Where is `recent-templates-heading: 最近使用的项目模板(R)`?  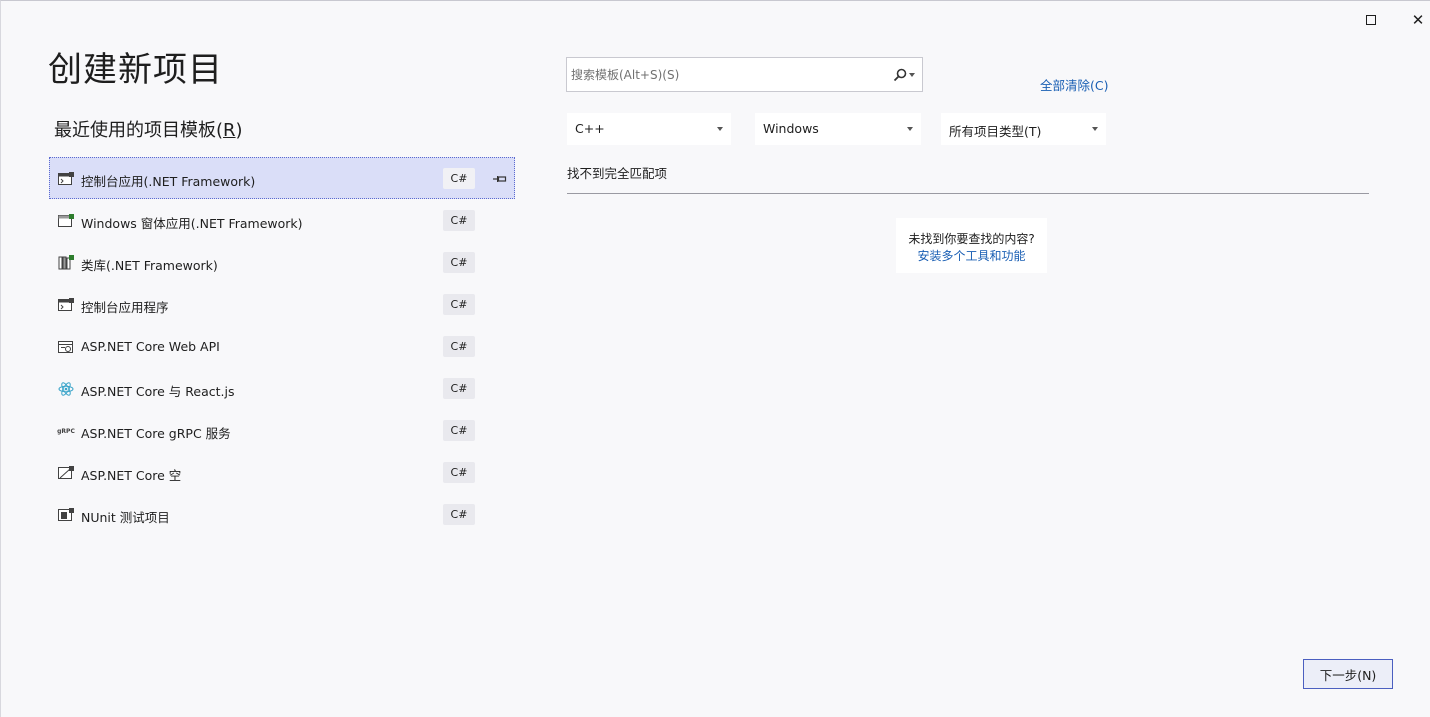
recent-templates-heading: 最近使用的项目模板(R) is located at coordinates (148, 129).